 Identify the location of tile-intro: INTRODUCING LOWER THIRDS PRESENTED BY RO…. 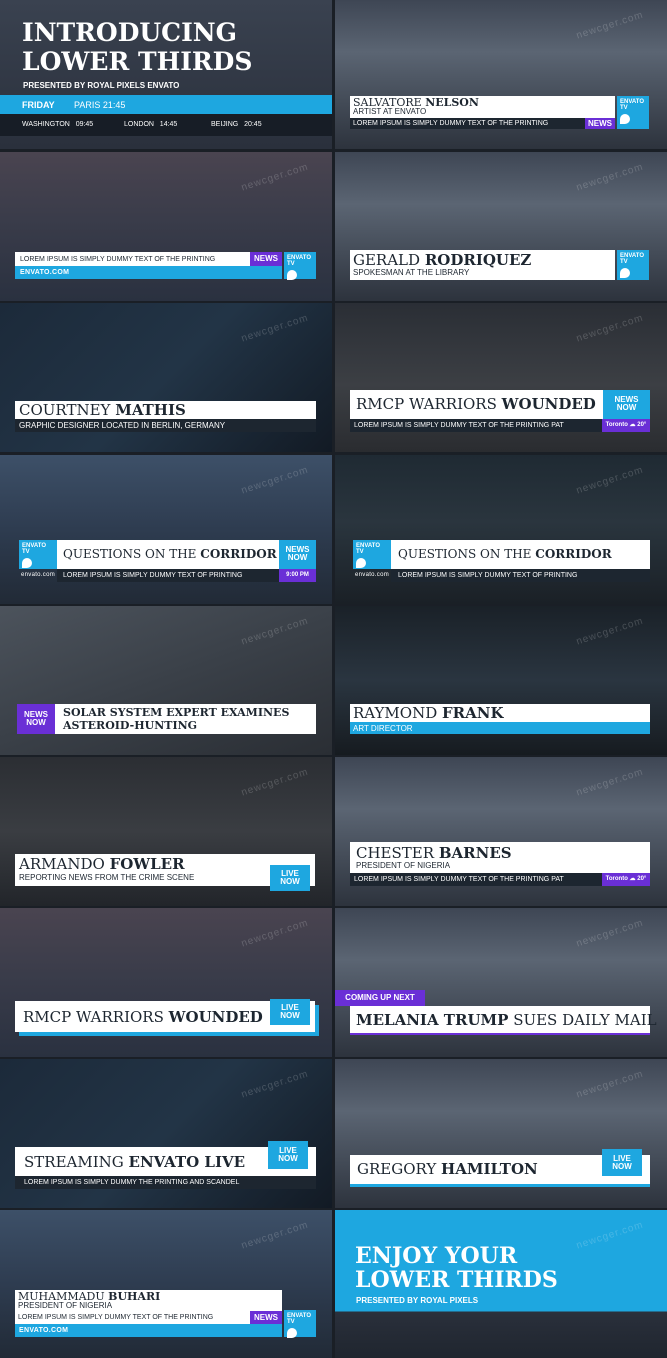
(166, 74).